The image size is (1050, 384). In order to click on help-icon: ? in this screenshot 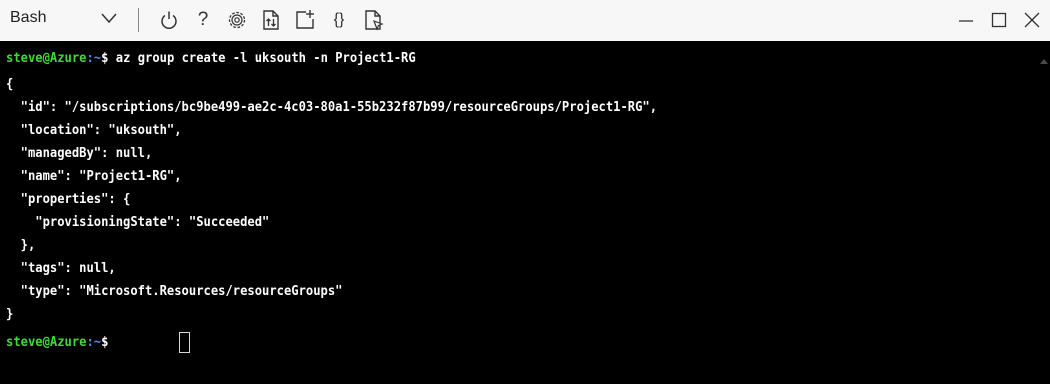, I will do `click(203, 20)`.